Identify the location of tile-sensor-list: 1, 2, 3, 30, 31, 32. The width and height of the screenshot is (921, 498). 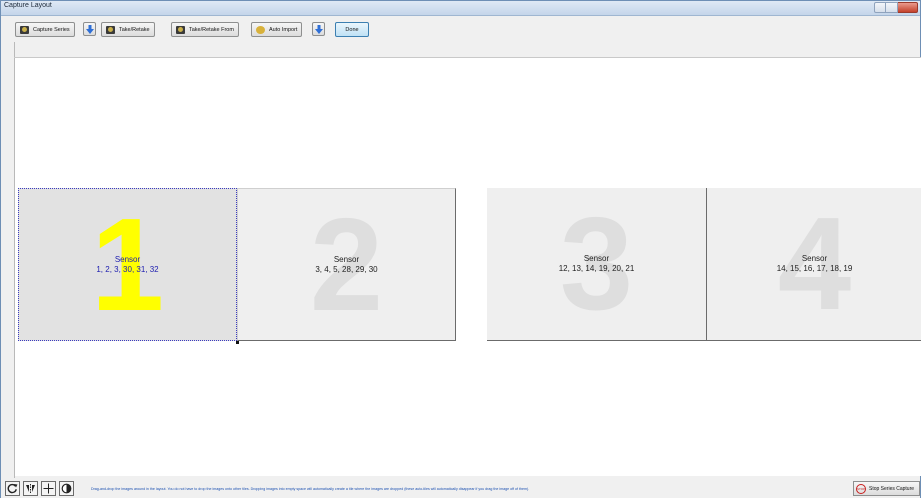
(127, 269).